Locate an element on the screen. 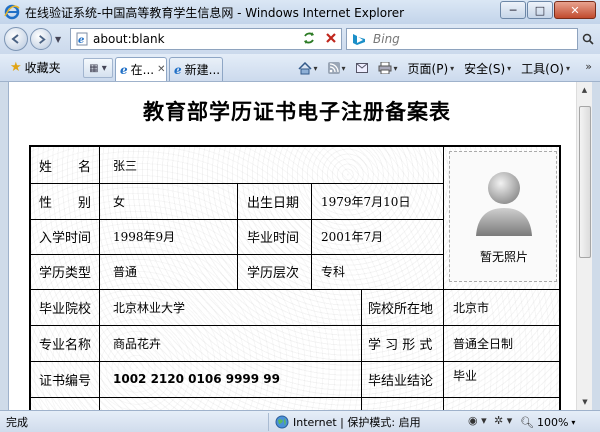 The height and width of the screenshot is (432, 600). stop-button is located at coordinates (331, 38).